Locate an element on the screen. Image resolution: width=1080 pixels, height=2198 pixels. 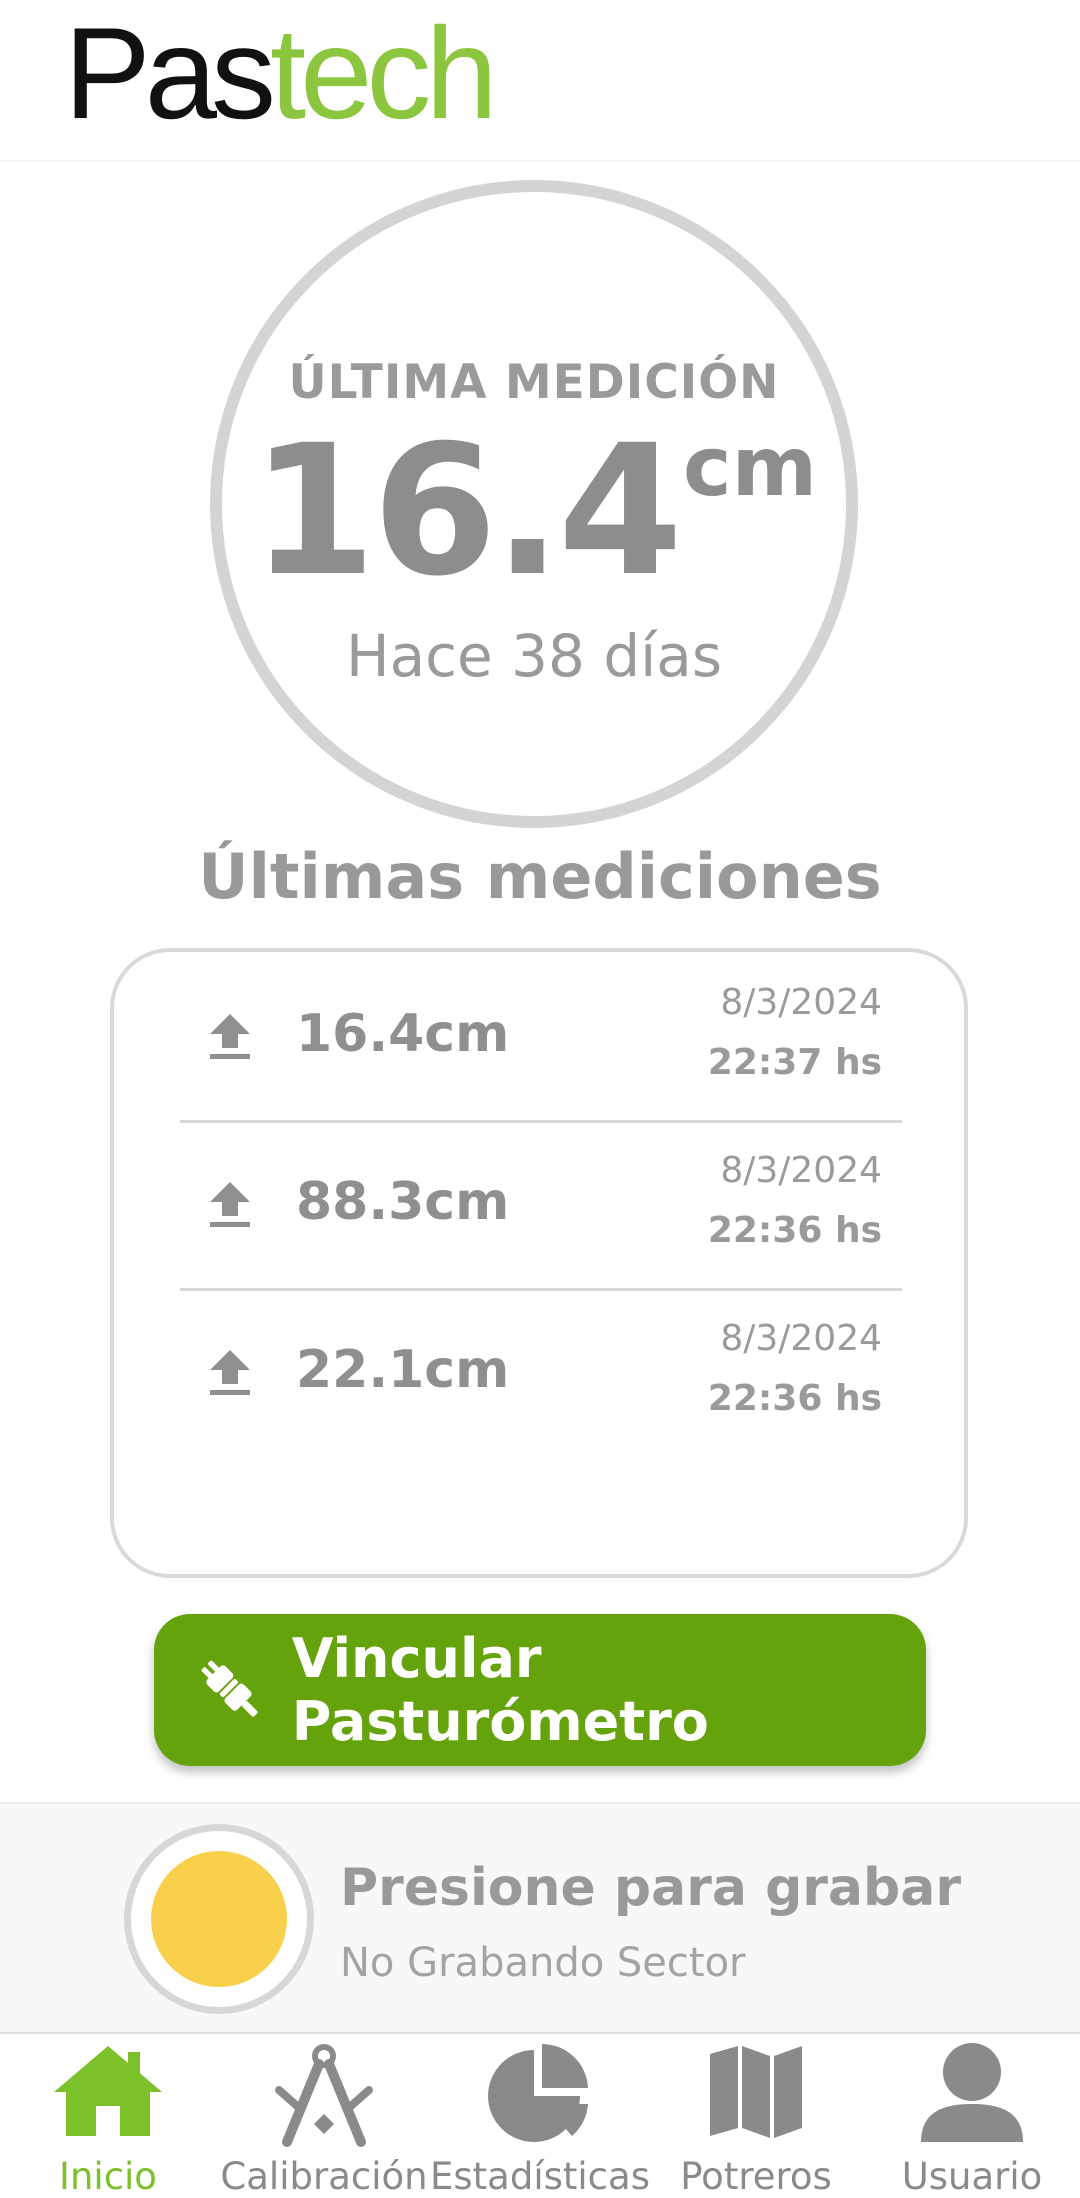
home-icon is located at coordinates (108, 2091).